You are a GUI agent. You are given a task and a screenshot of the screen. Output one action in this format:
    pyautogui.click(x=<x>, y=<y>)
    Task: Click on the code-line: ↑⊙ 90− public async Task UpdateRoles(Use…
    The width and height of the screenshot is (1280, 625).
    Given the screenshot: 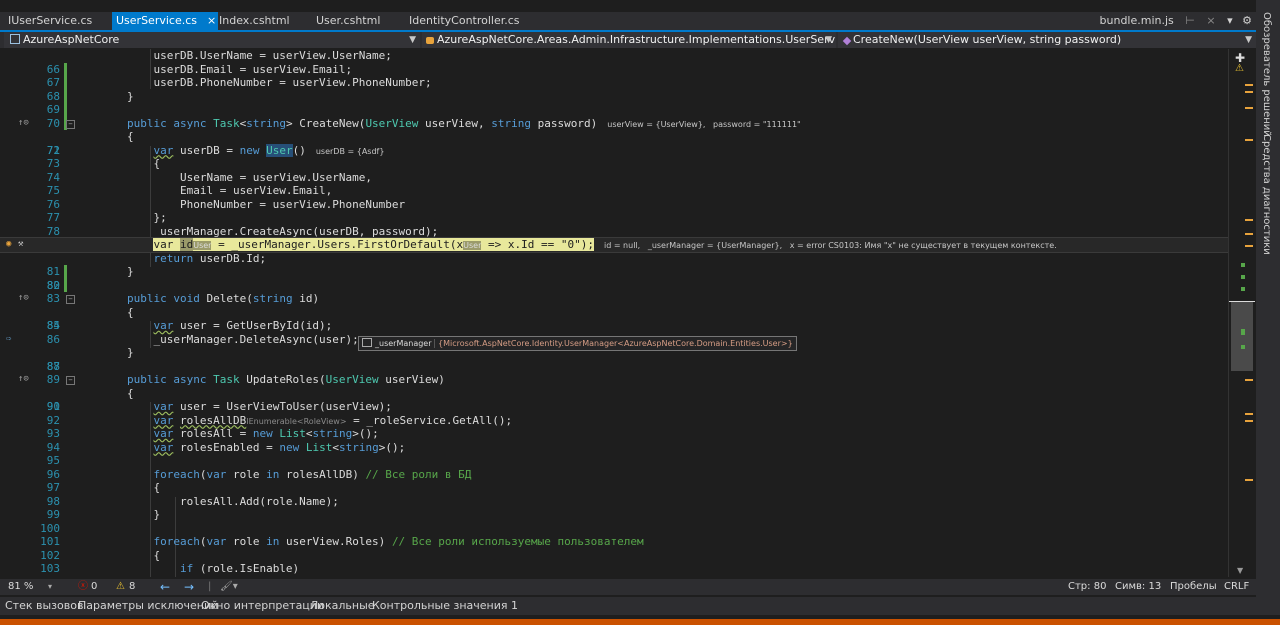 What is the action you would take?
    pyautogui.click(x=231, y=393)
    